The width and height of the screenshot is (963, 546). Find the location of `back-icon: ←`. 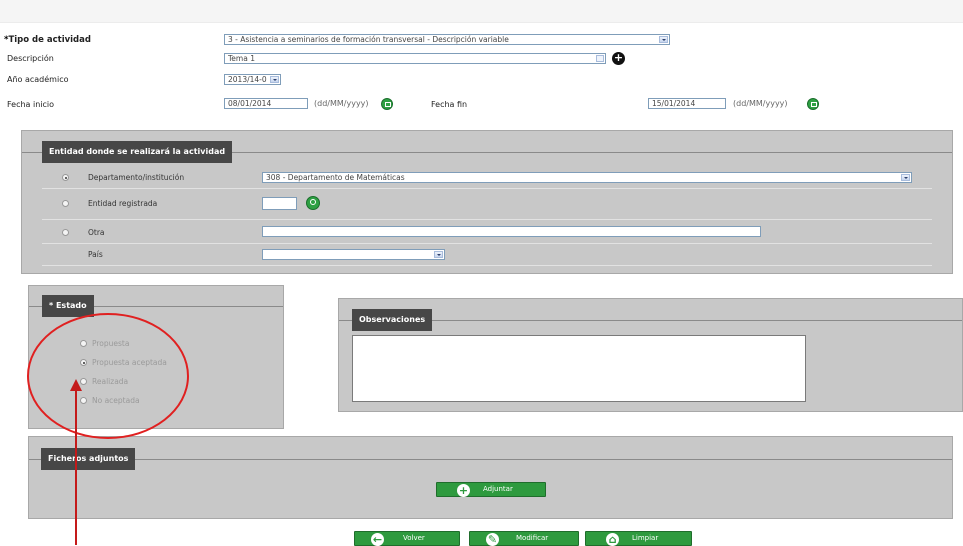

back-icon: ← is located at coordinates (377, 539).